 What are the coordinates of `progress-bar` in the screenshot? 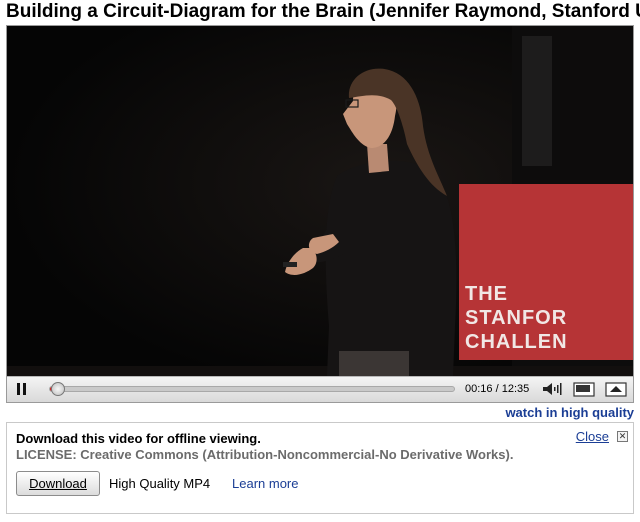 It's located at (252, 389).